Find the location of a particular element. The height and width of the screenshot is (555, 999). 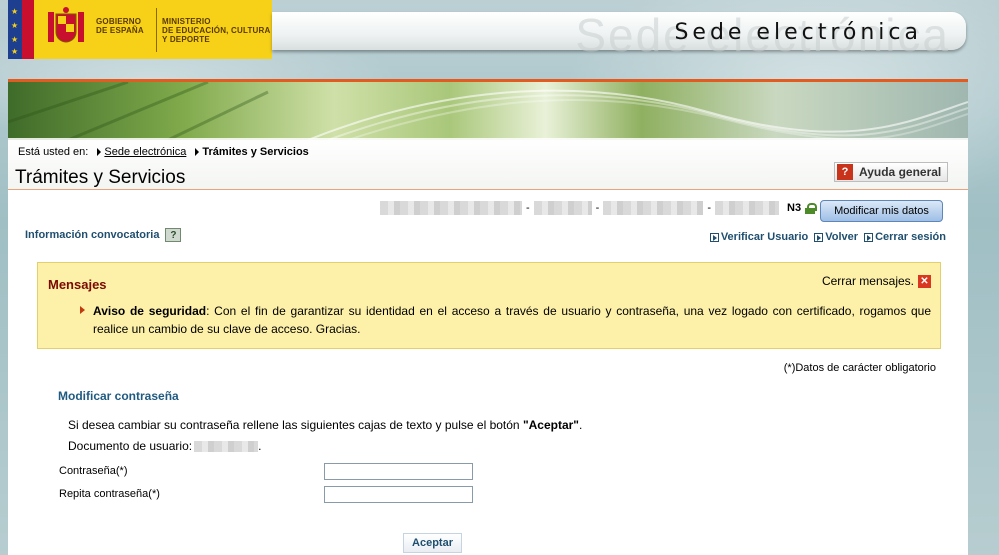

info-convocatoria: Información convocatoria ? is located at coordinates (103, 235).